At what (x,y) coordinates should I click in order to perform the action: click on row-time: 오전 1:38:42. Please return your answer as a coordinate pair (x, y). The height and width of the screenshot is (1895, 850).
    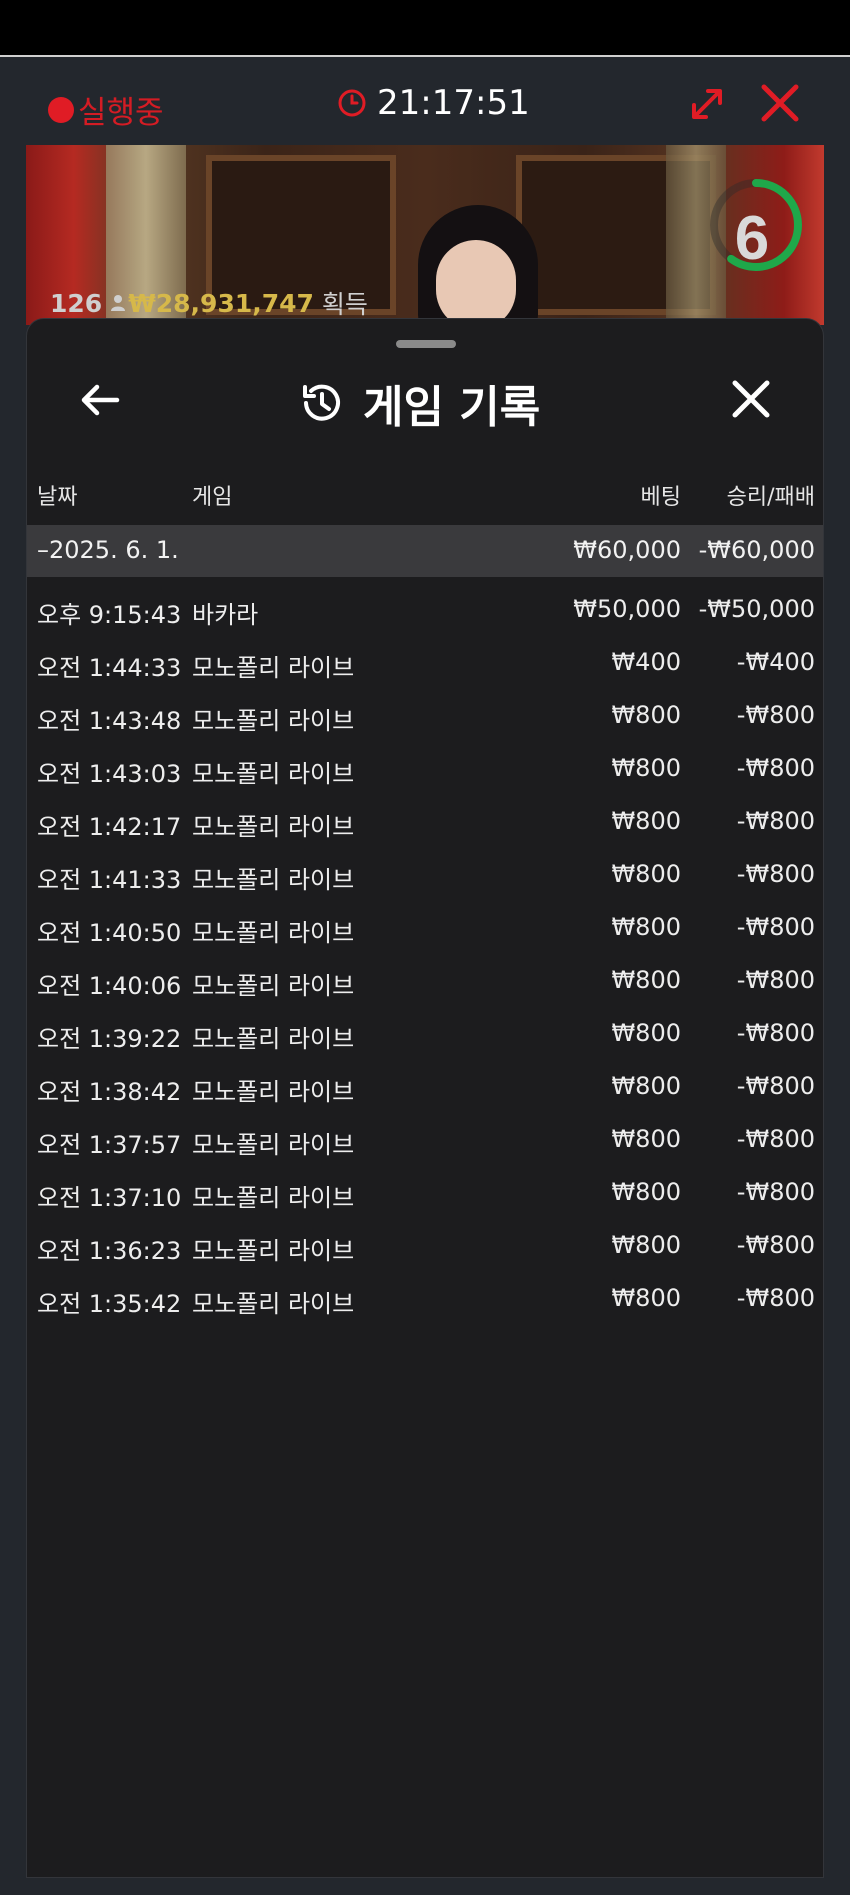
    Looking at the image, I should click on (109, 1092).